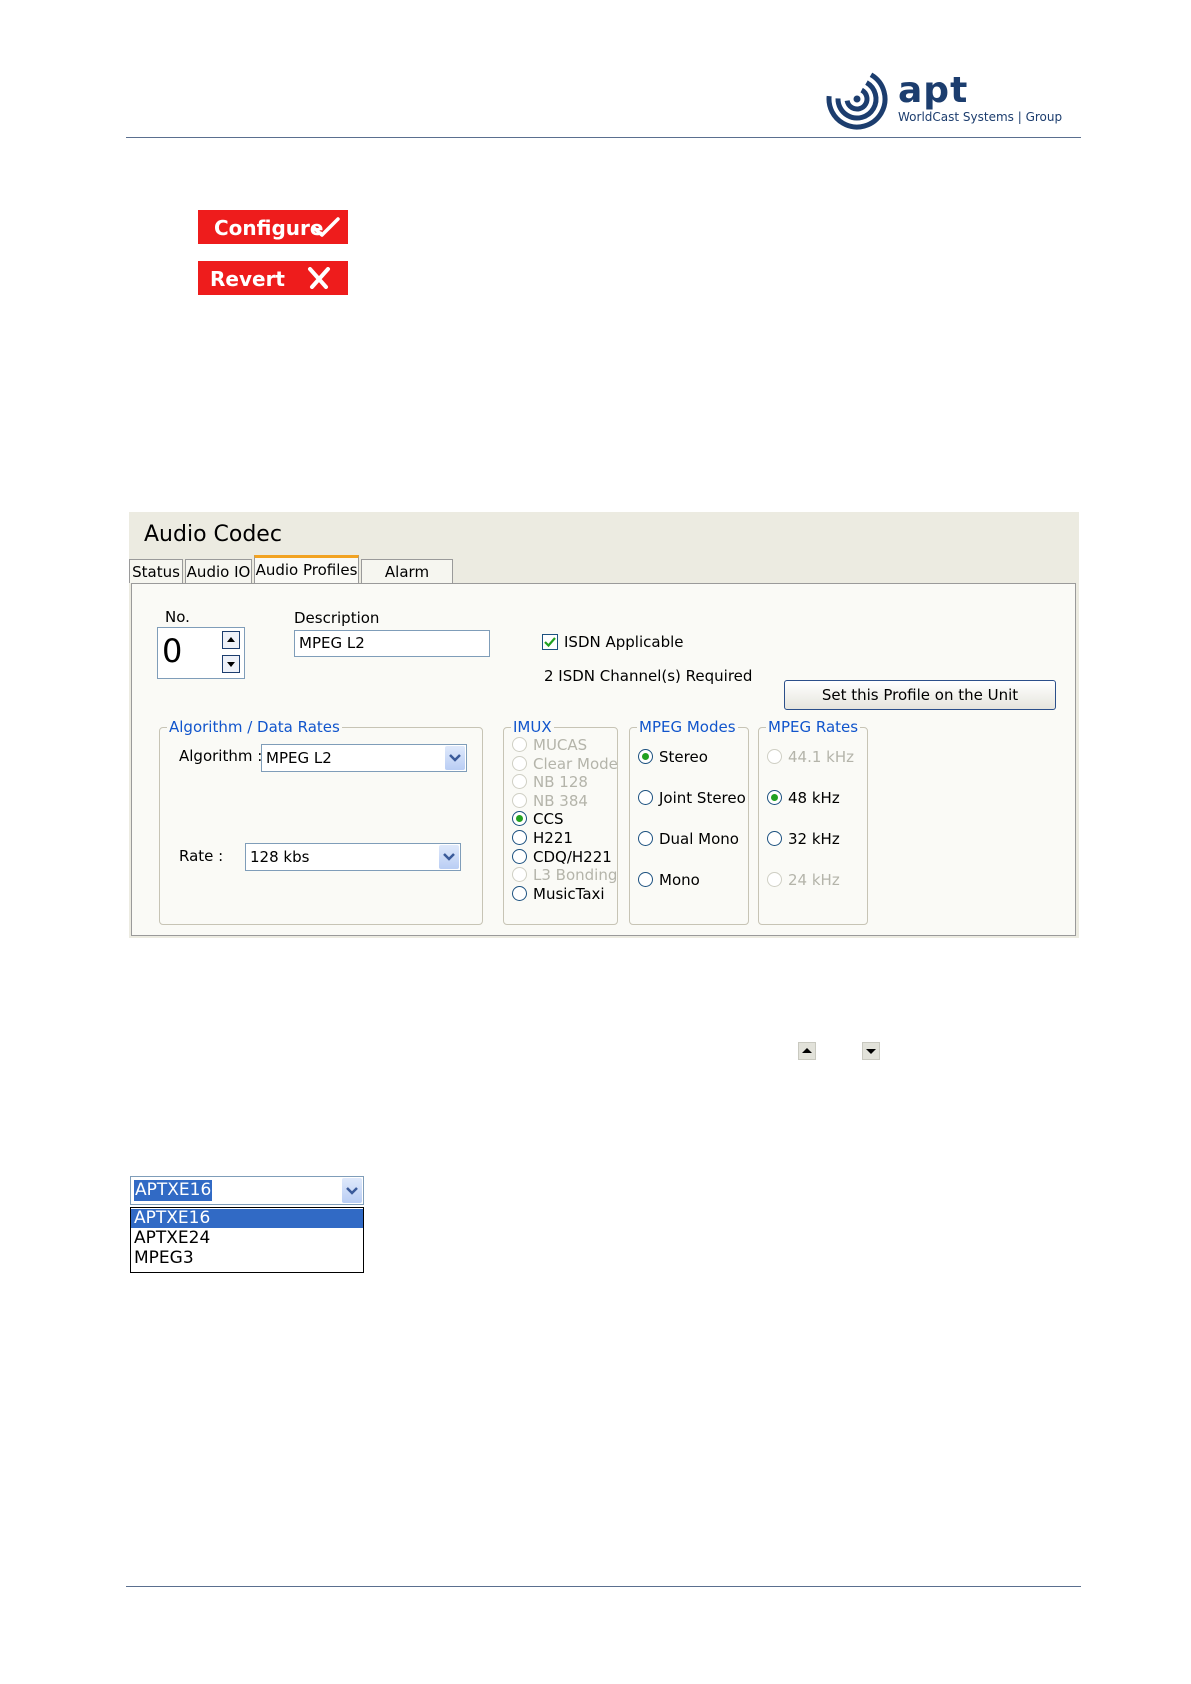 This screenshot has width=1191, height=1684. What do you see at coordinates (560, 782) in the screenshot?
I see `radio-label: NB 128` at bounding box center [560, 782].